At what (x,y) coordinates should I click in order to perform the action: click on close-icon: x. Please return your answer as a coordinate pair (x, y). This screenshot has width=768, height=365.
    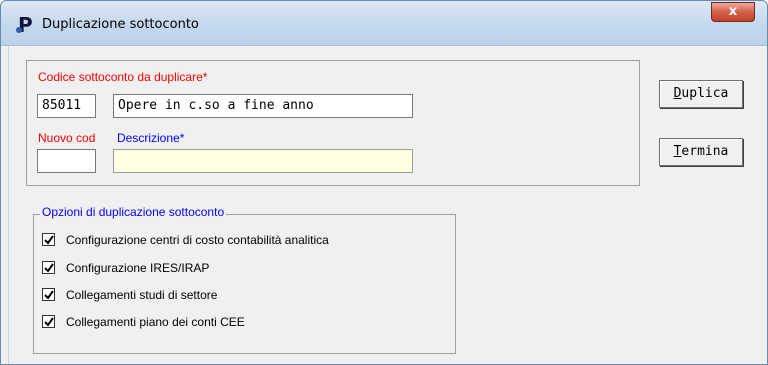
    Looking at the image, I should click on (733, 11).